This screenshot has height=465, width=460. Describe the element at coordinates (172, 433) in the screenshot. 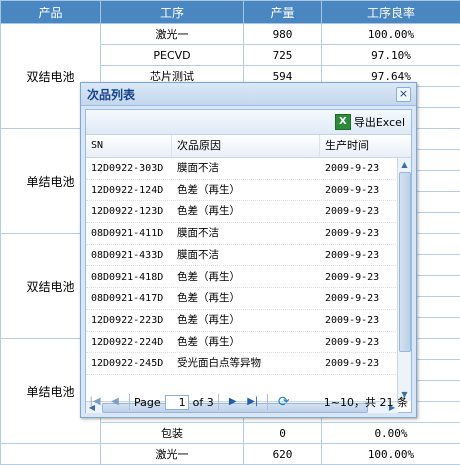

I see `process-cell: 包装` at that location.